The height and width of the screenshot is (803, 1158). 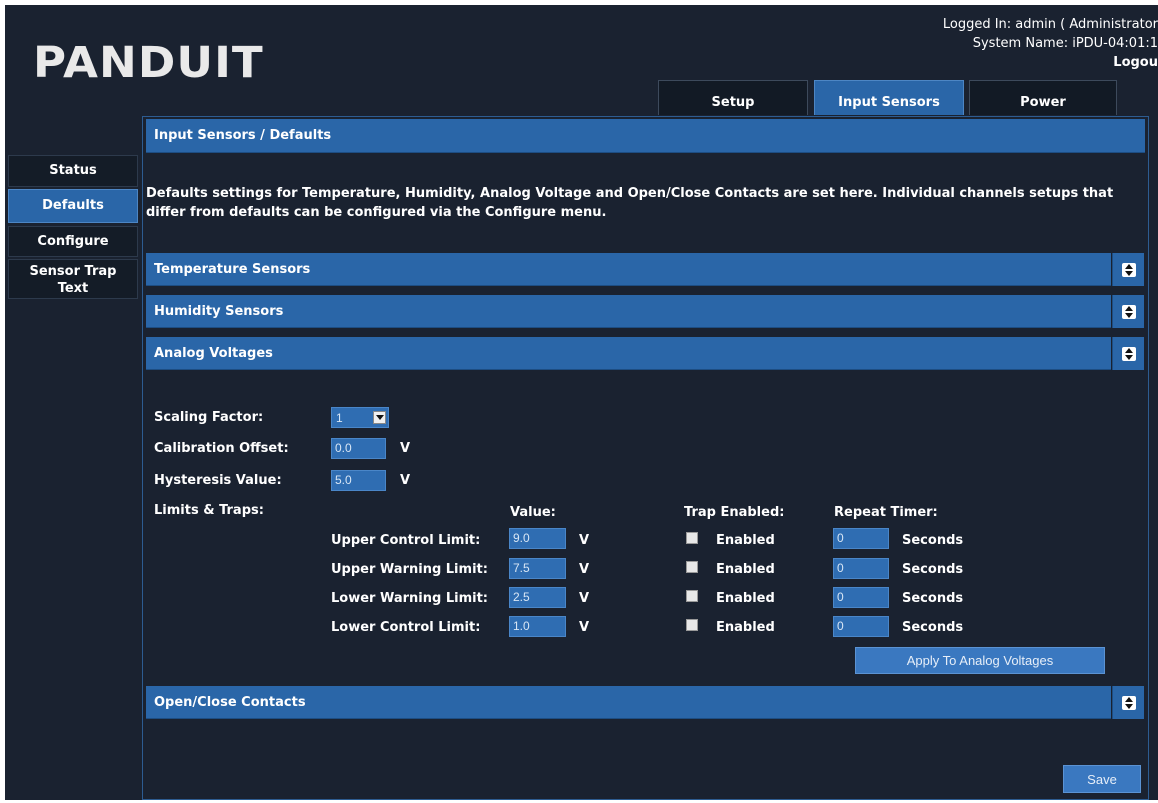 I want to click on lower-warning-limit-input: 2.5, so click(x=537, y=597).